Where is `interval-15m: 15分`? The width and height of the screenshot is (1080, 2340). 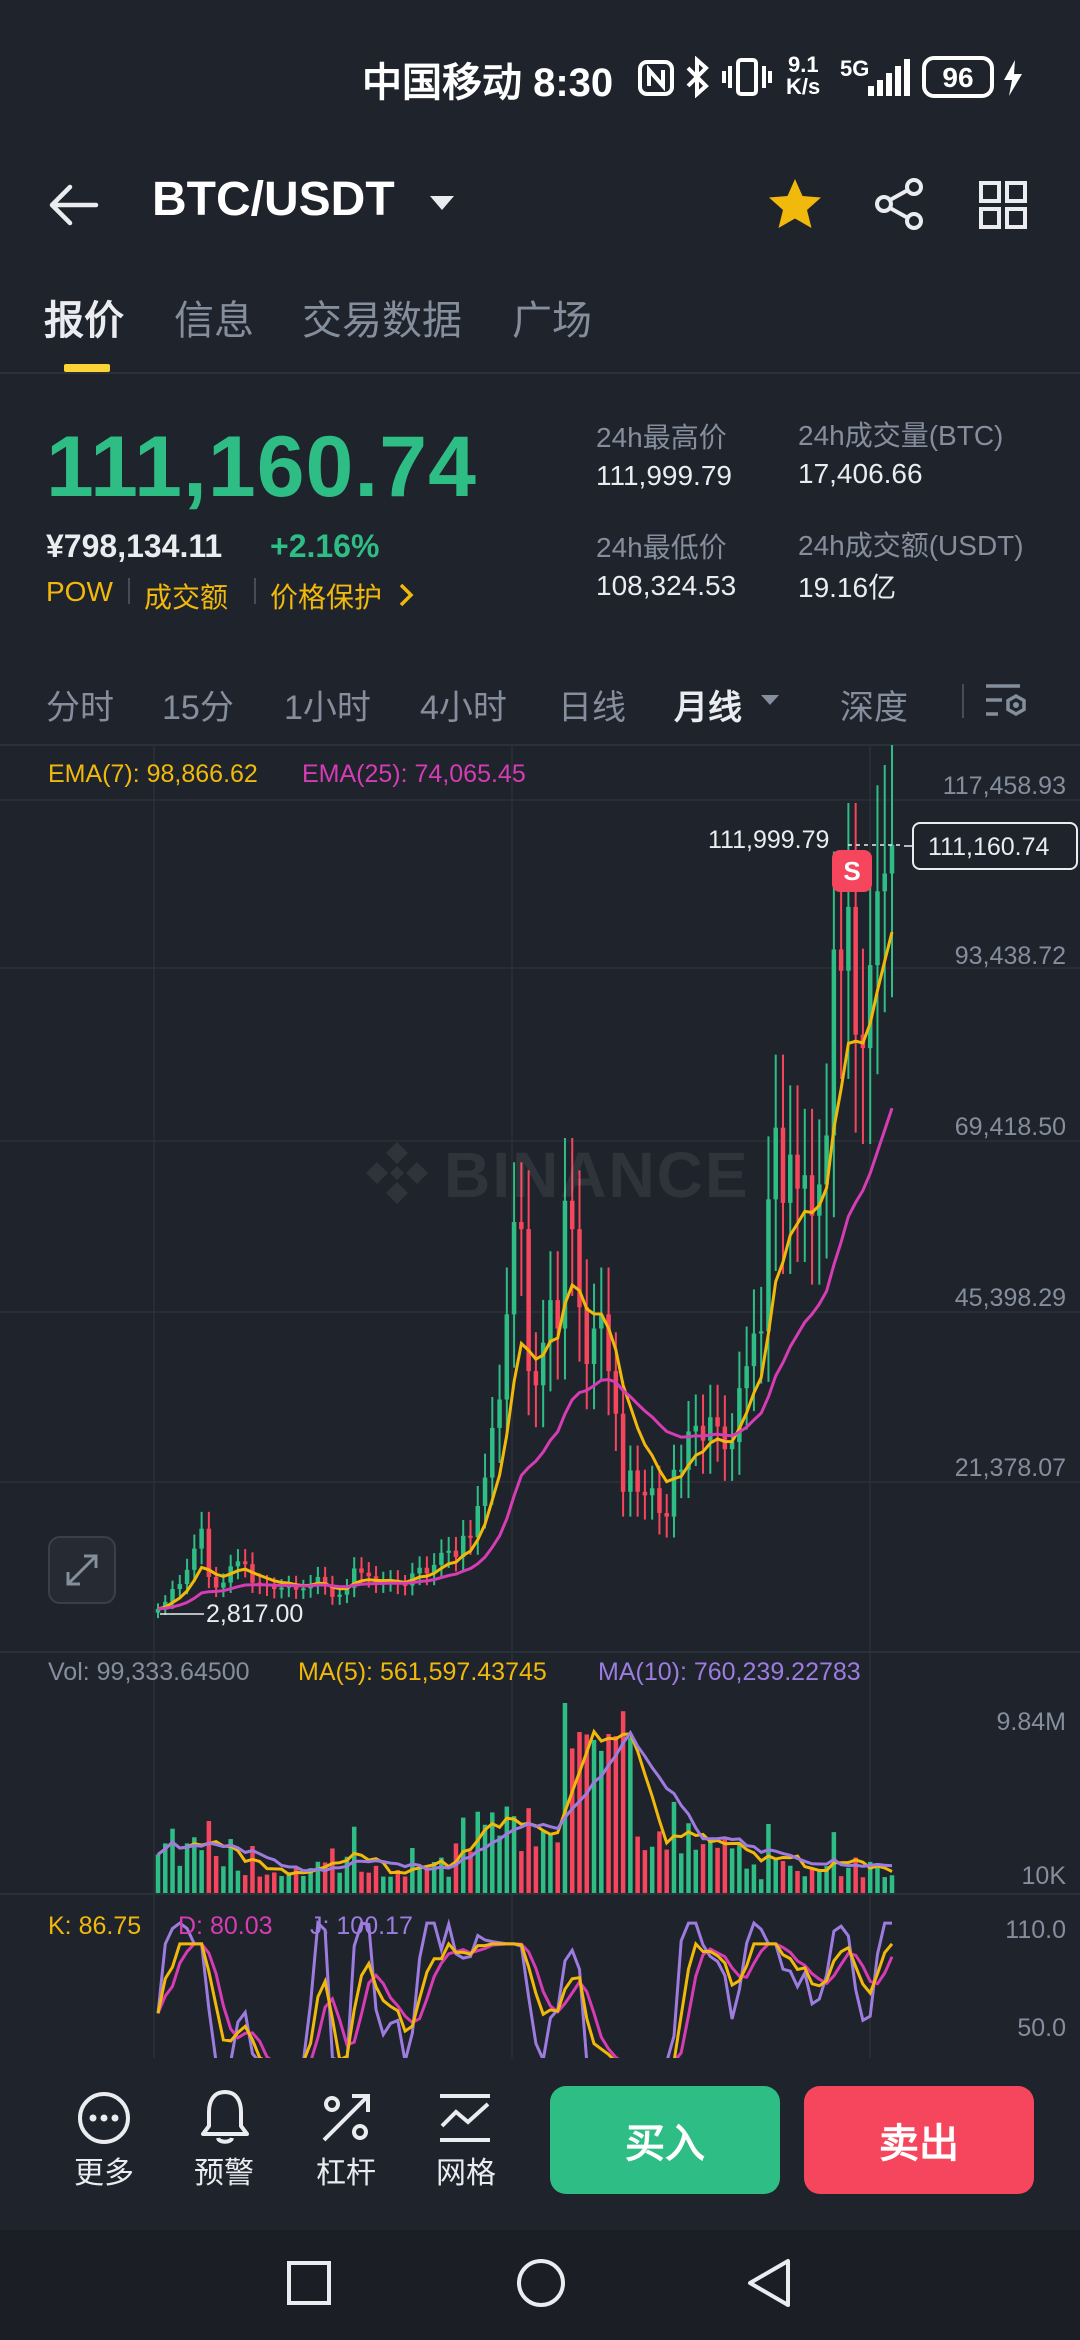
interval-15m: 15分 is located at coordinates (198, 704).